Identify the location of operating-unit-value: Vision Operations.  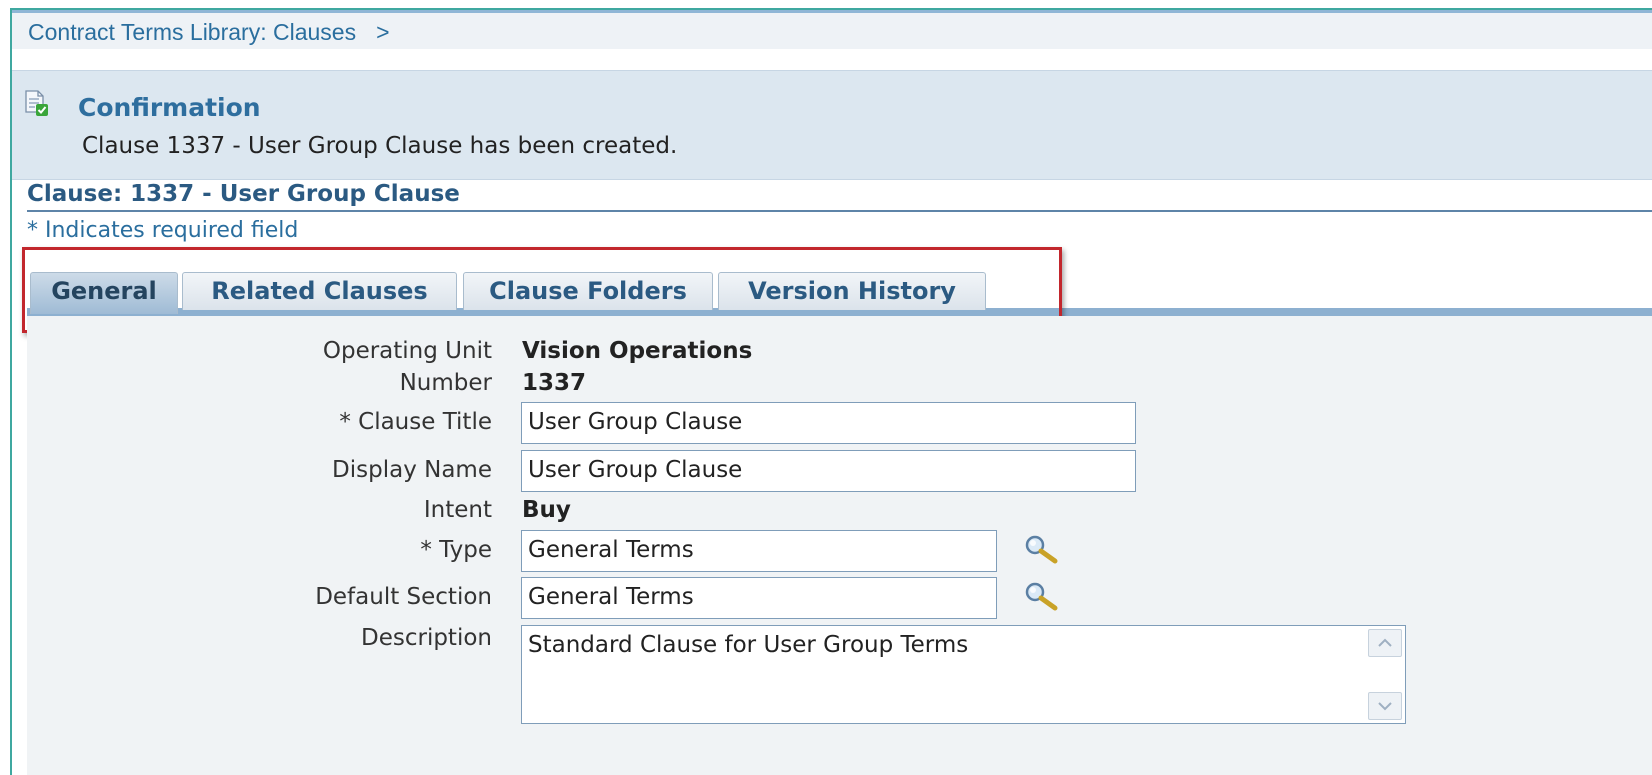
(637, 351).